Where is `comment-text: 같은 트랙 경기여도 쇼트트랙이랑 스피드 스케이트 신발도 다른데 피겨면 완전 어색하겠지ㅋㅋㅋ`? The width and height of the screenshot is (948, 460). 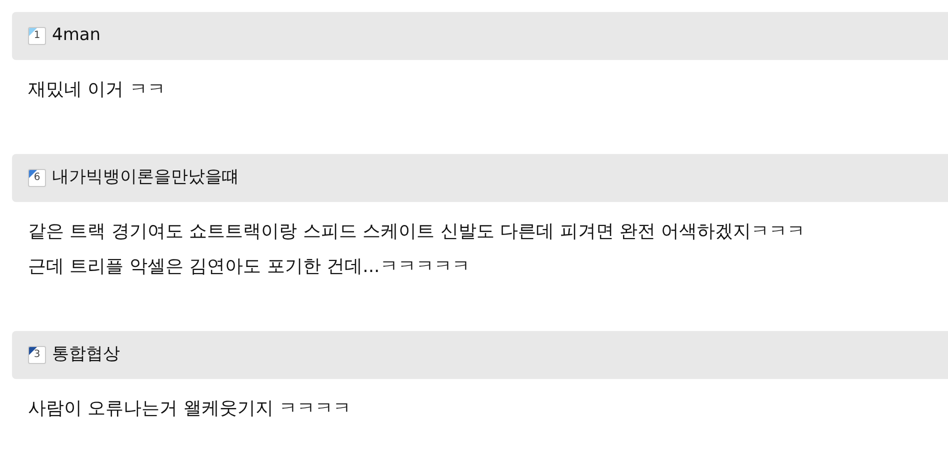 comment-text: 같은 트랙 경기여도 쇼트트랙이랑 스피드 스케이트 신발도 다른데 피겨면 완전 어색하겠지ㅋㅋㅋ is located at coordinates (417, 232).